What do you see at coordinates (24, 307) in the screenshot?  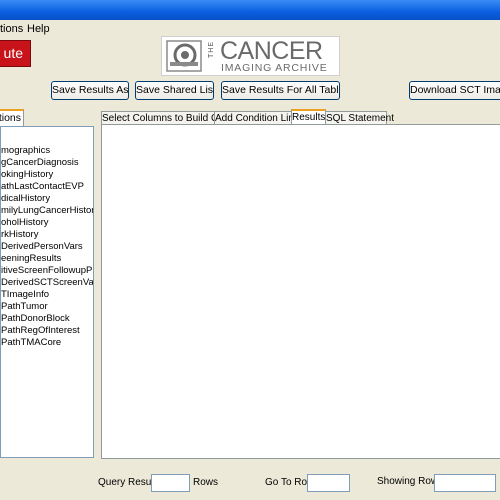 I see `list-item: PathTumor` at bounding box center [24, 307].